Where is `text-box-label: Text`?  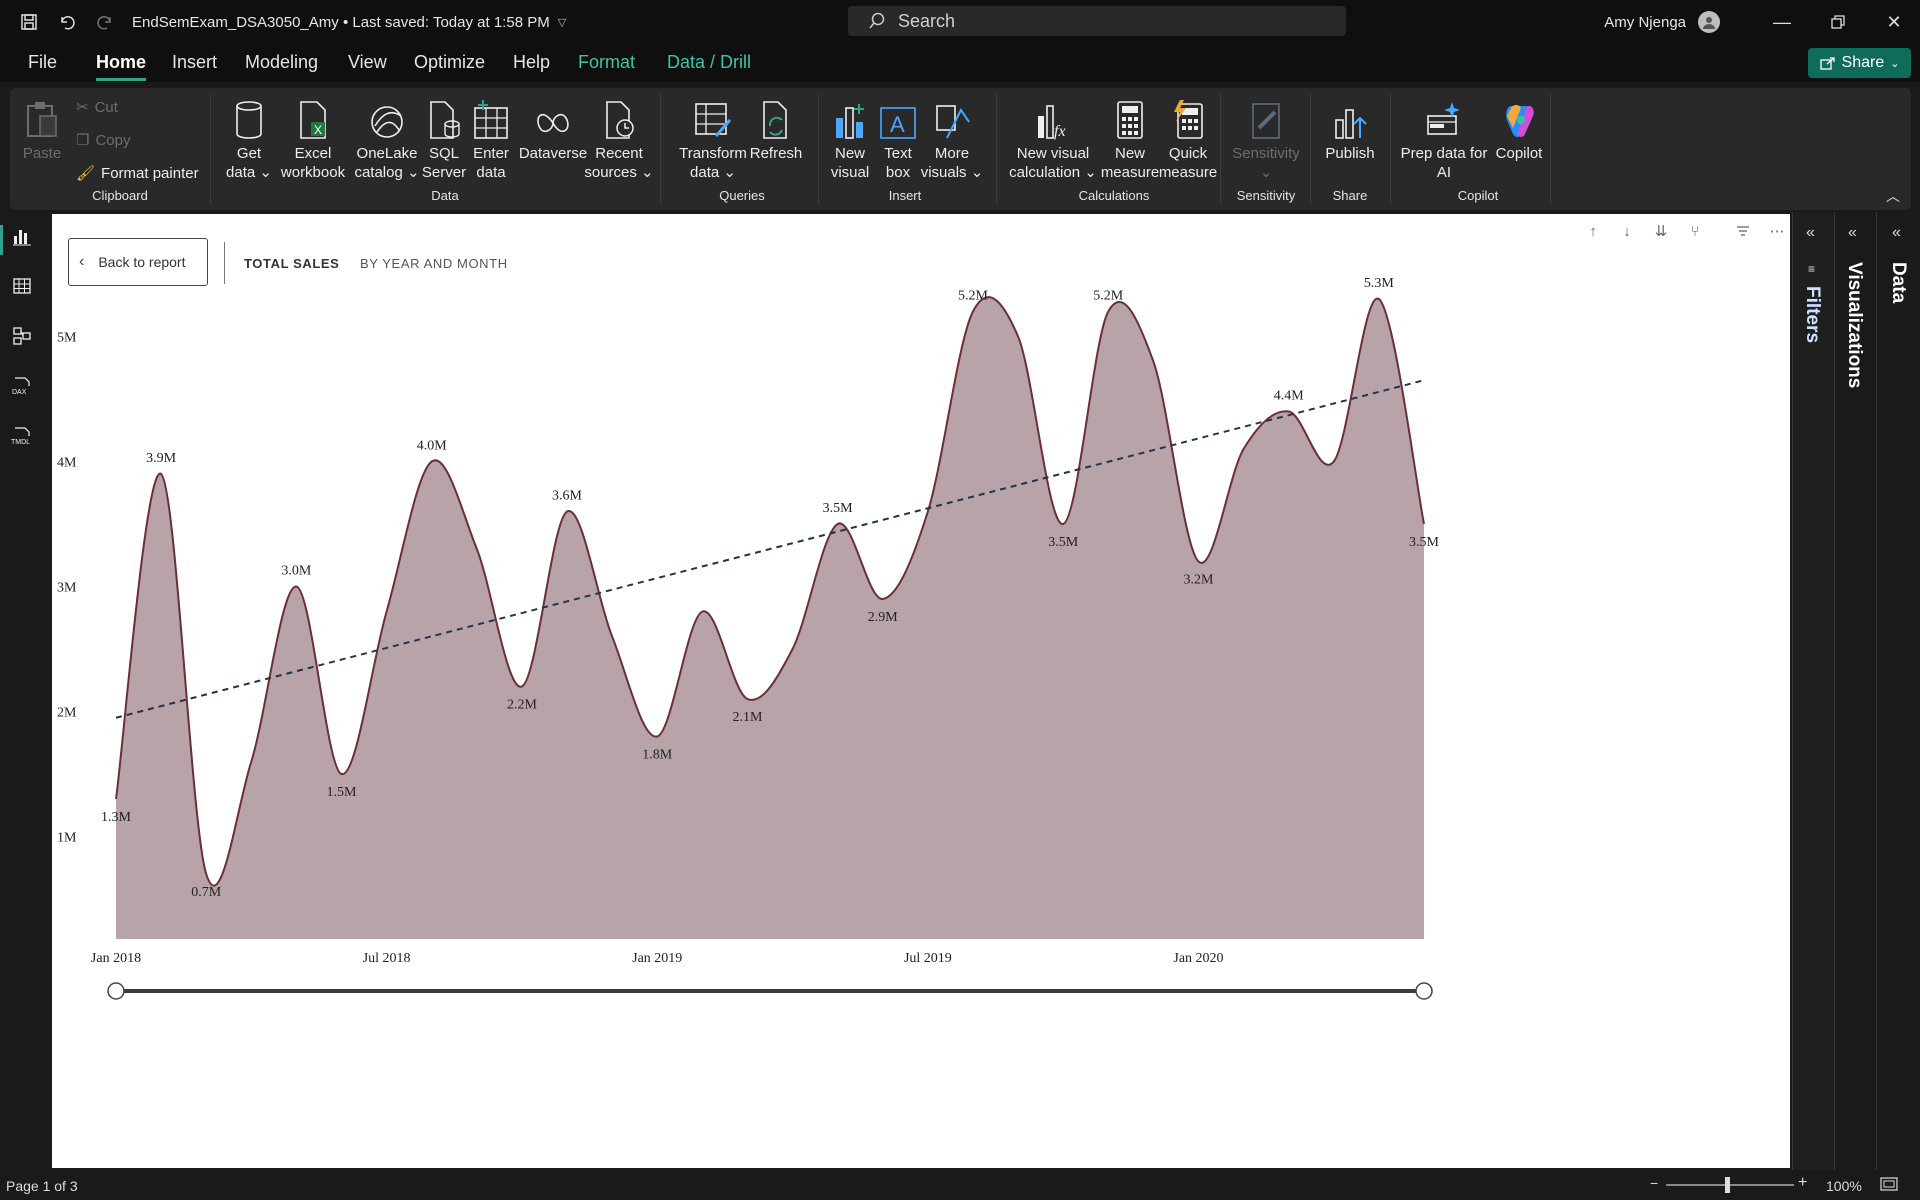
text-box-label: Text is located at coordinates (898, 153).